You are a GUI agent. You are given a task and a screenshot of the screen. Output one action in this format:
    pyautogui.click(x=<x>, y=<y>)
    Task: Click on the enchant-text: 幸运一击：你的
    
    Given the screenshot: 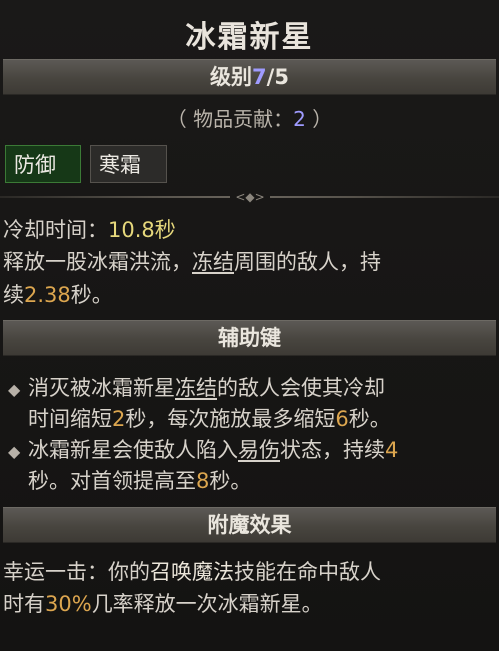 What is the action you would take?
    pyautogui.click(x=76, y=572)
    